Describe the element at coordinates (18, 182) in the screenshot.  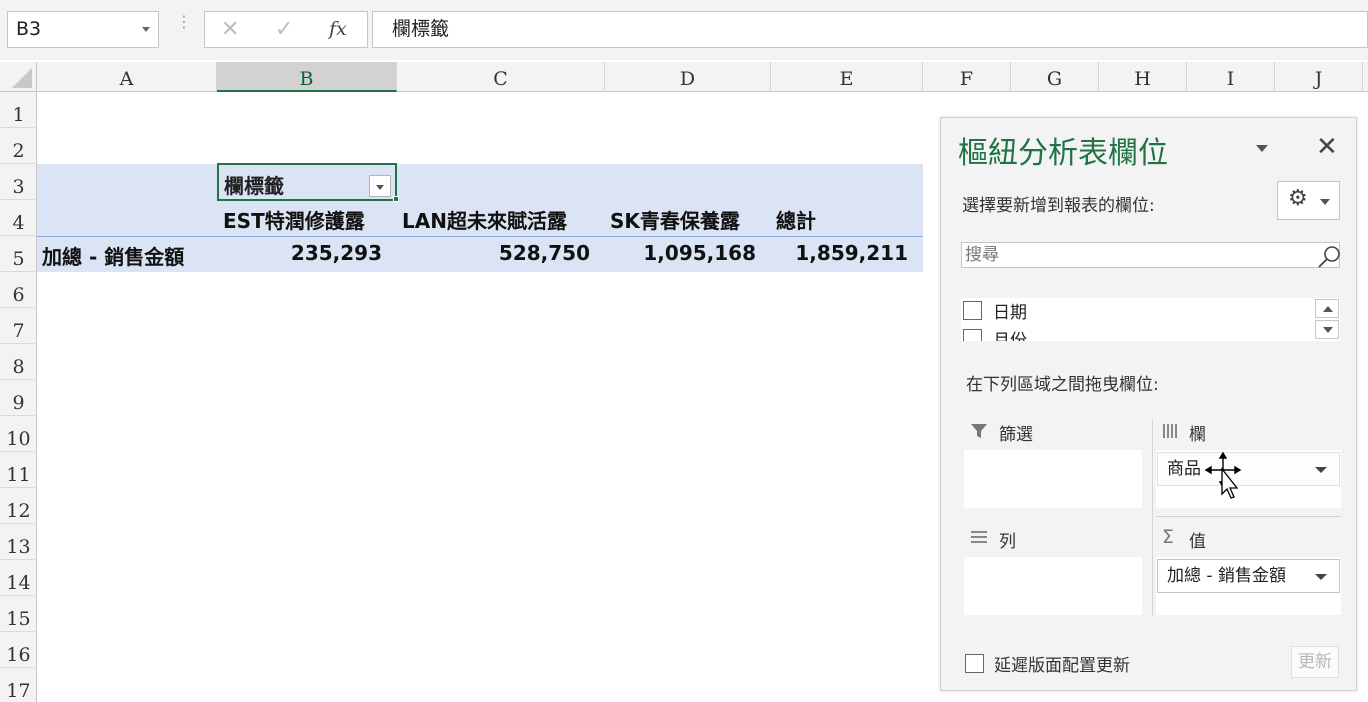
I see `row-header-3: 3` at that location.